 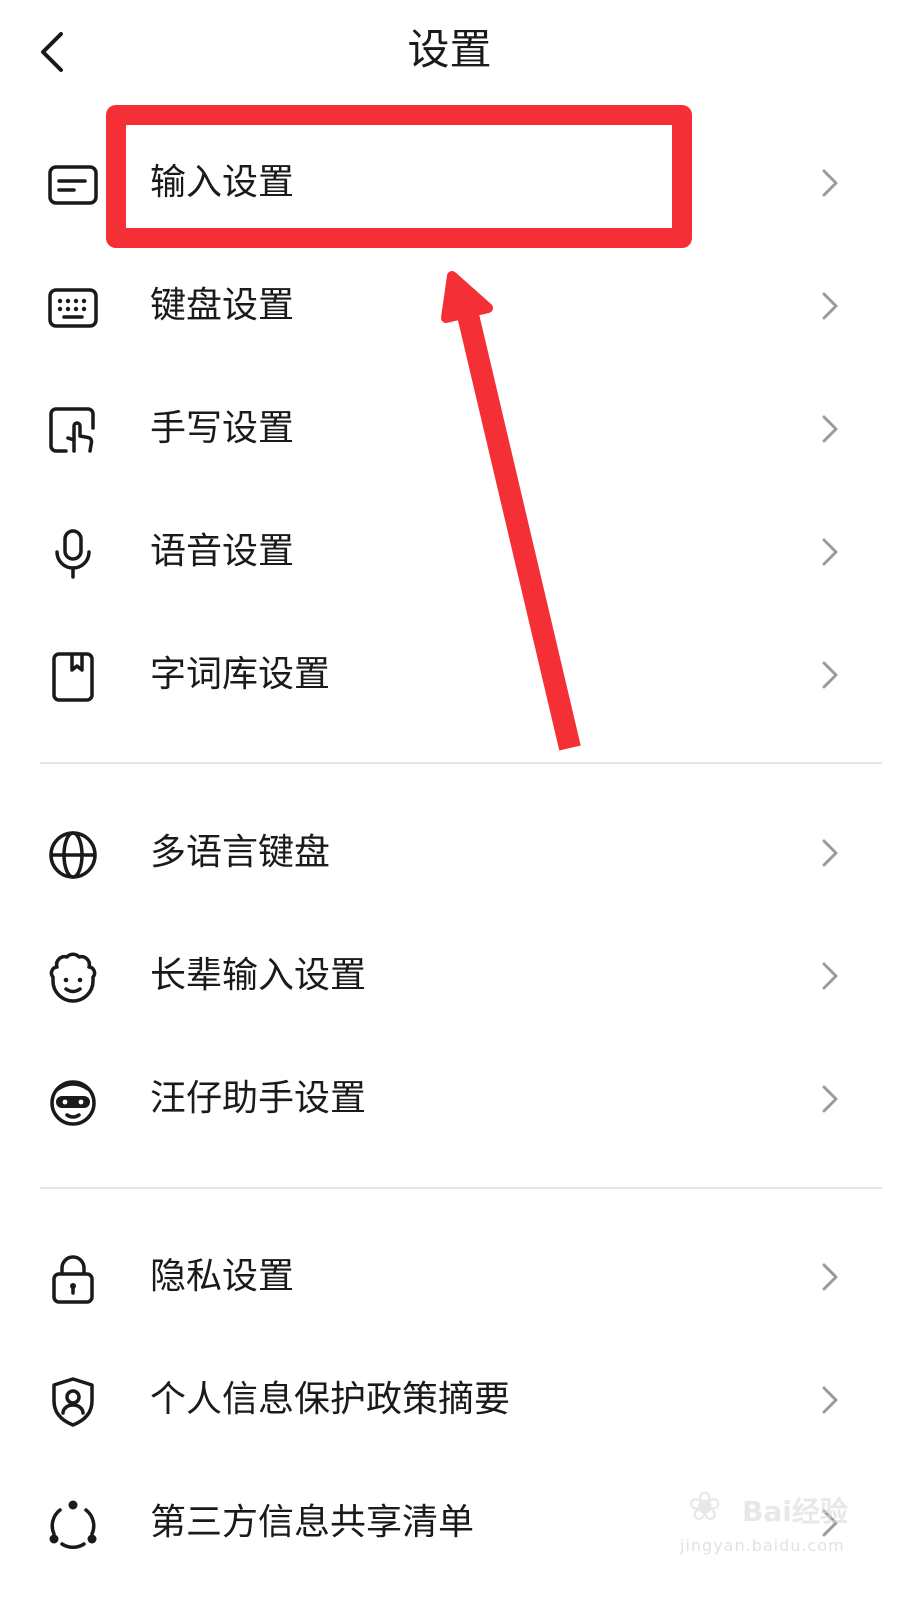 What do you see at coordinates (73, 185) in the screenshot?
I see `input-icon` at bounding box center [73, 185].